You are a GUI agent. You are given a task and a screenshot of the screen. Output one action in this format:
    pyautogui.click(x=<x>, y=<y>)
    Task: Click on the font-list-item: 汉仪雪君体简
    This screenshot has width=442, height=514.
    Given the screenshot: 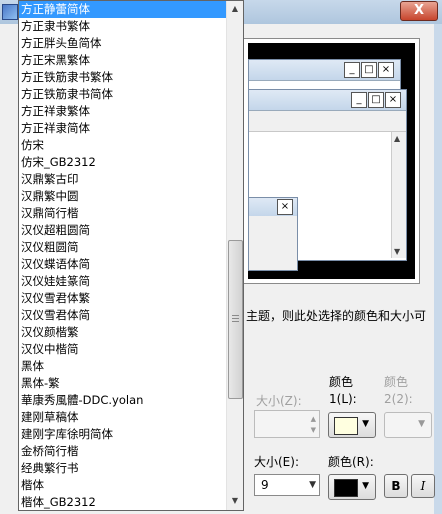 What is the action you would take?
    pyautogui.click(x=123, y=315)
    